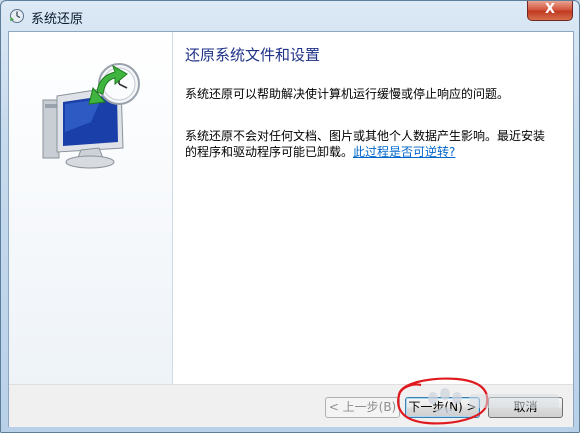 The width and height of the screenshot is (580, 433). What do you see at coordinates (404, 152) in the screenshot?
I see `reversible-process-link: 此过程是否可逆转?` at bounding box center [404, 152].